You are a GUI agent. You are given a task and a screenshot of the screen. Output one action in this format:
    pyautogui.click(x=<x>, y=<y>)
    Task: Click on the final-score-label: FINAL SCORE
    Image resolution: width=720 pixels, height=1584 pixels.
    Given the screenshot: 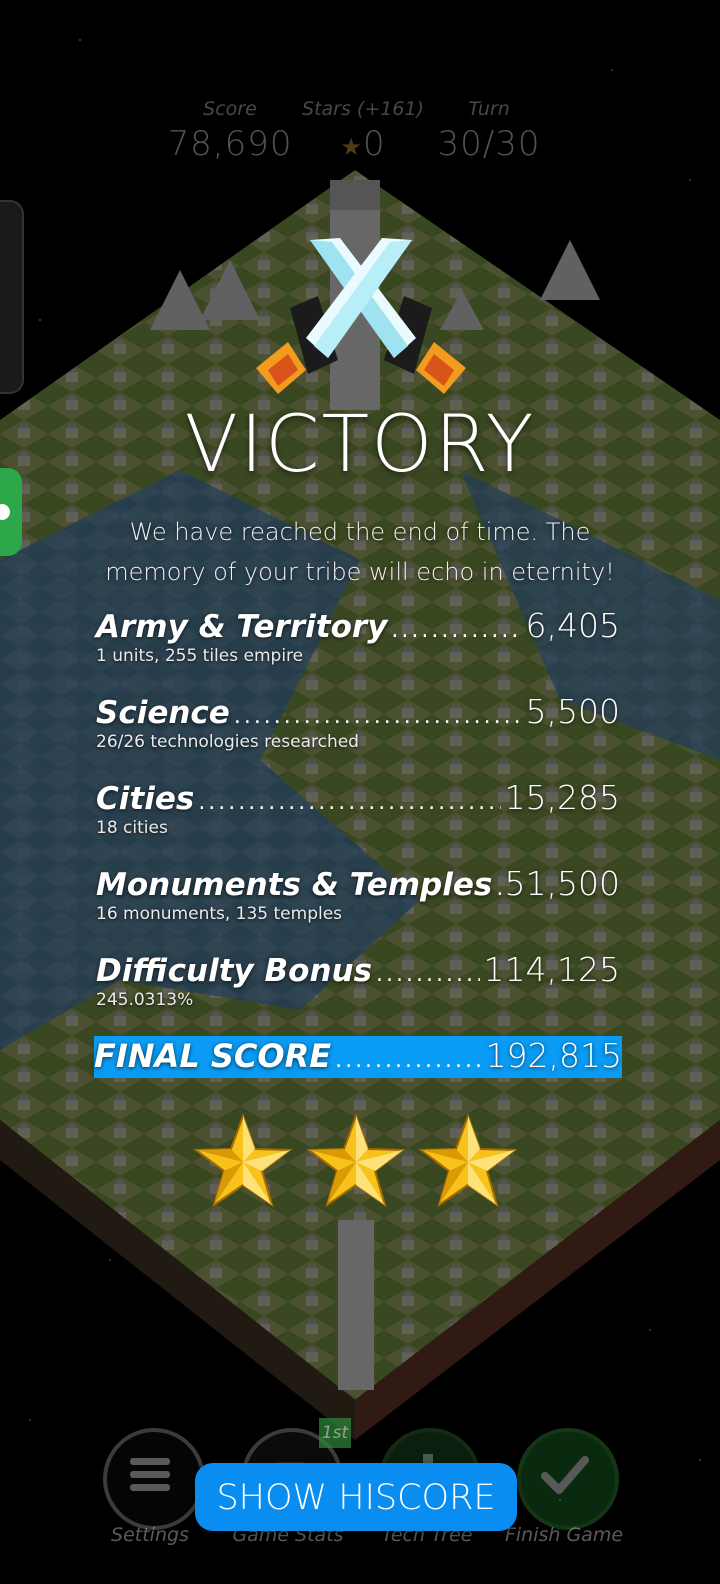 What is the action you would take?
    pyautogui.click(x=213, y=1056)
    